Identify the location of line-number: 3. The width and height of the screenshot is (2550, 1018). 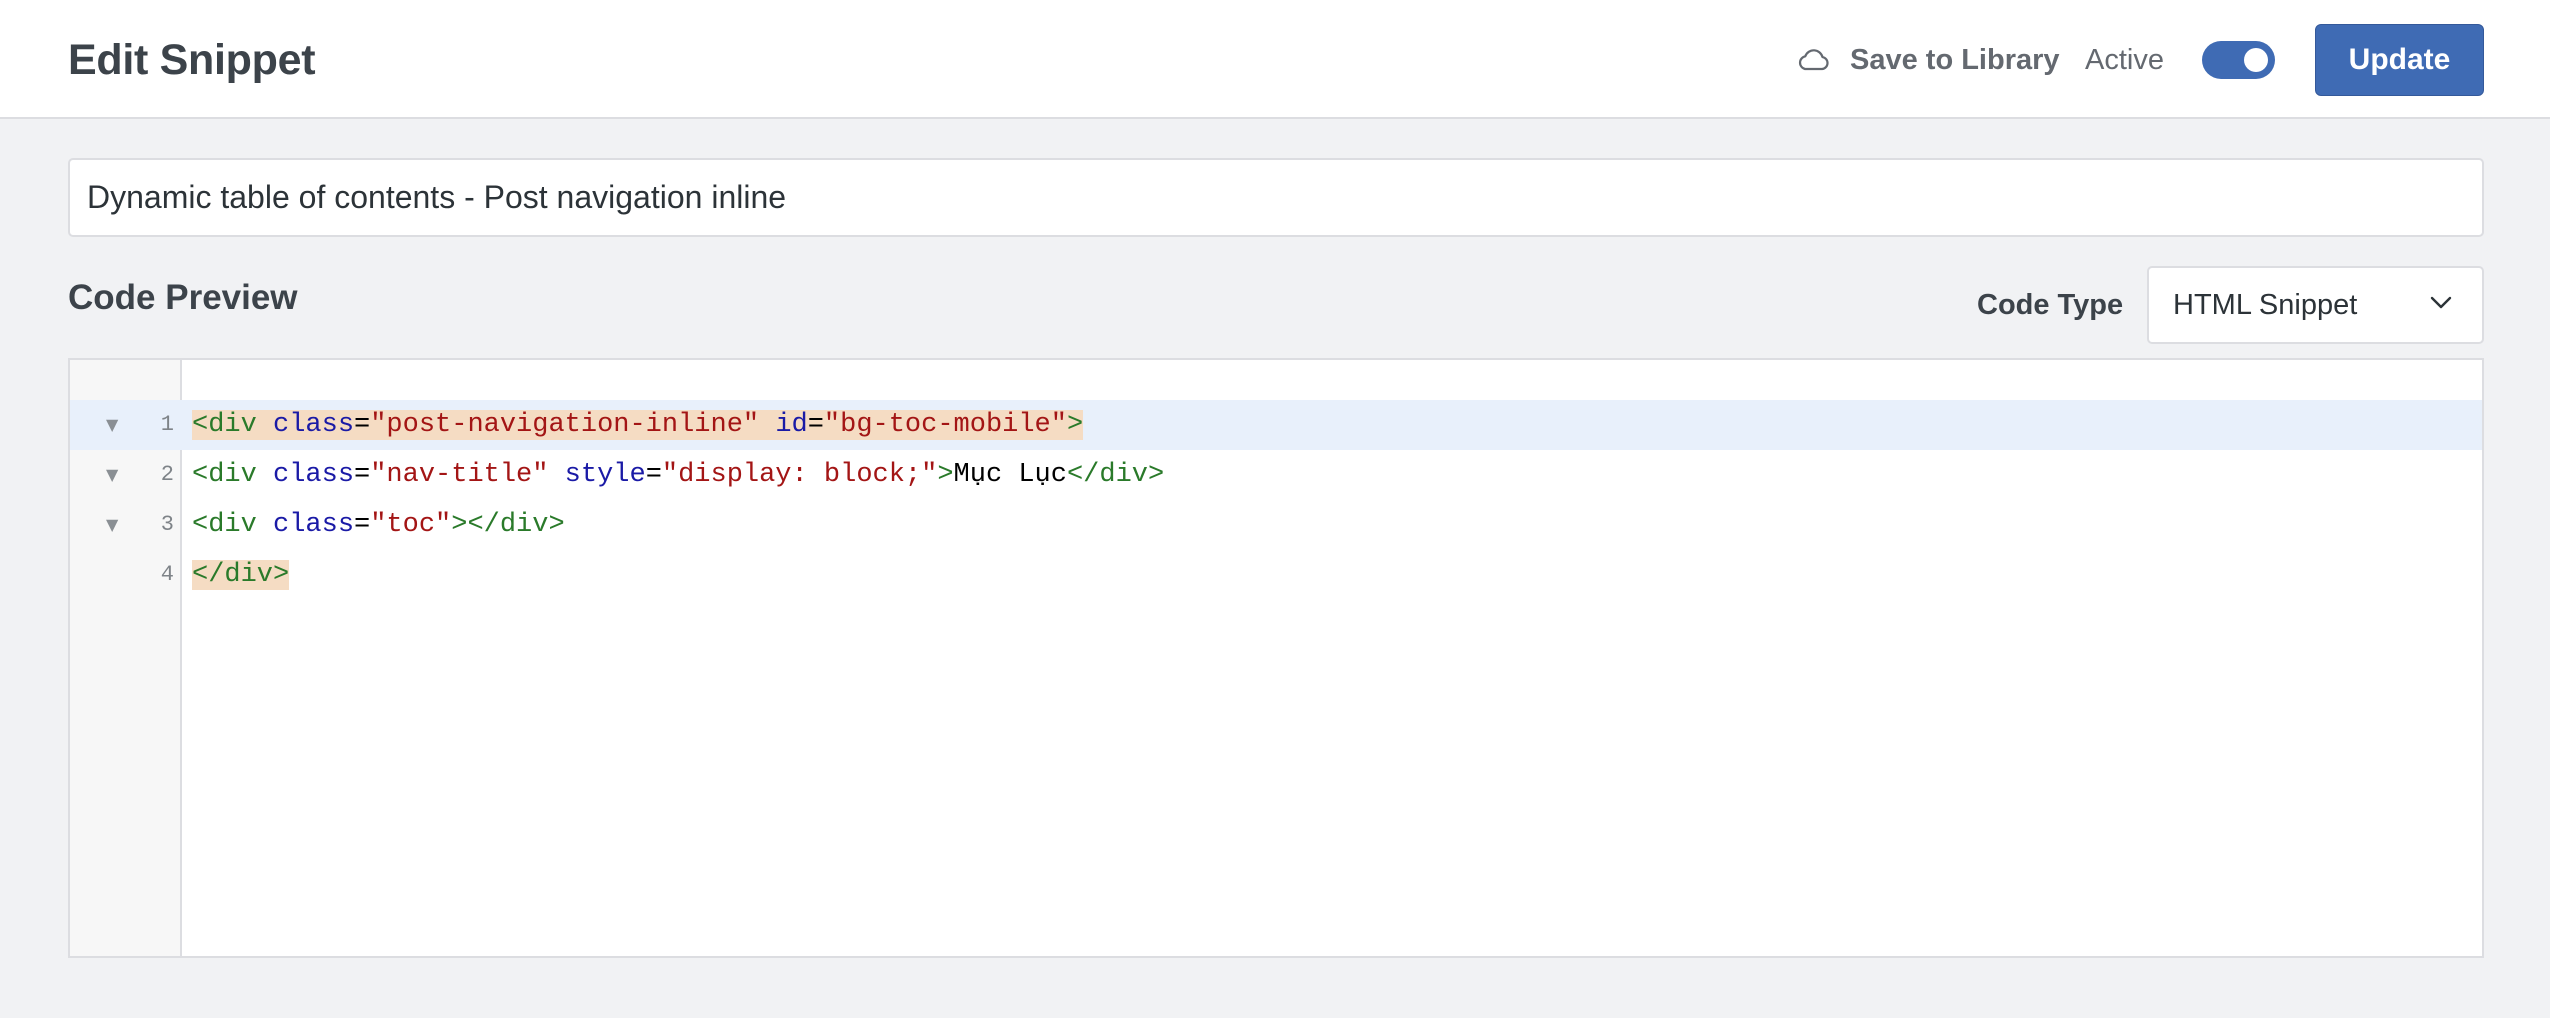
(167, 524).